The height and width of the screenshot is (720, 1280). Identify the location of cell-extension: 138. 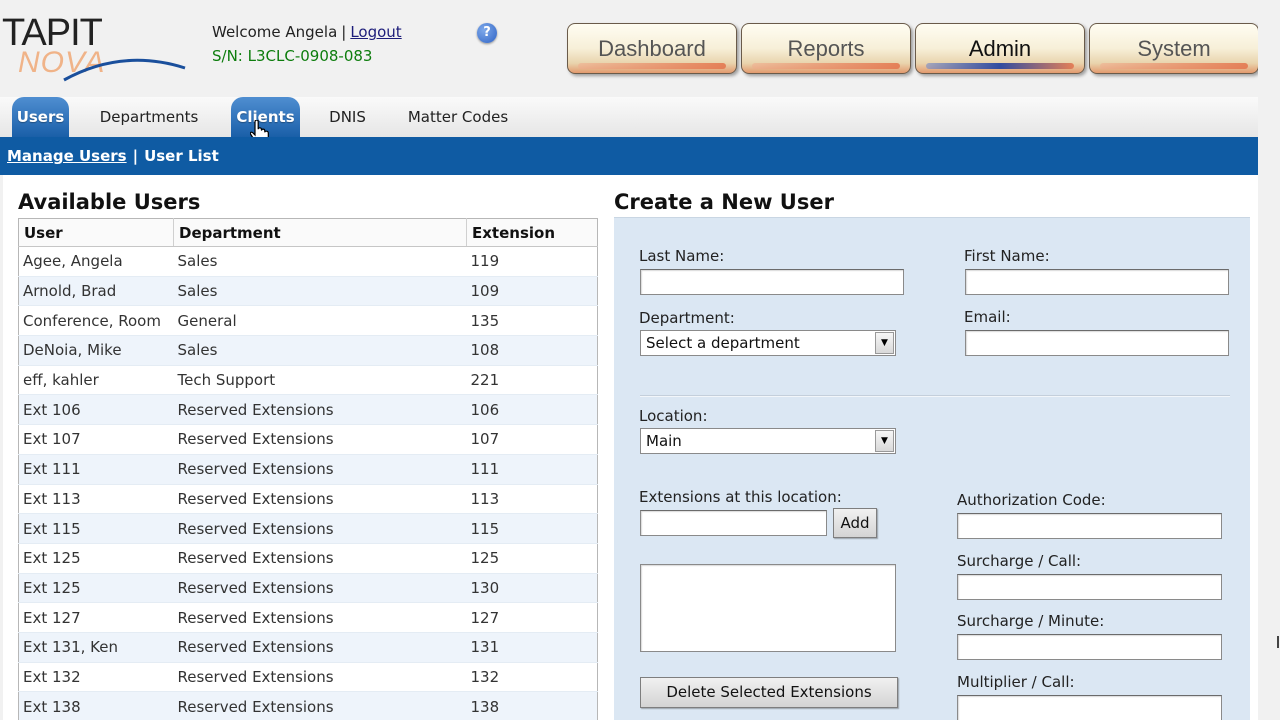
(532, 705).